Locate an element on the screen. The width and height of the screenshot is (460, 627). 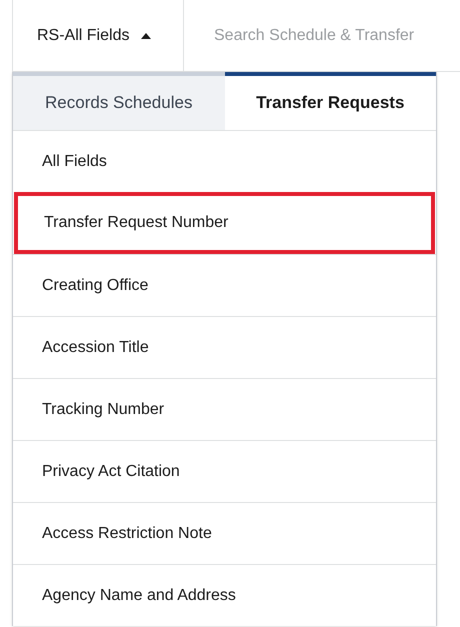
menu-item: Privacy Act Citation is located at coordinates (224, 471).